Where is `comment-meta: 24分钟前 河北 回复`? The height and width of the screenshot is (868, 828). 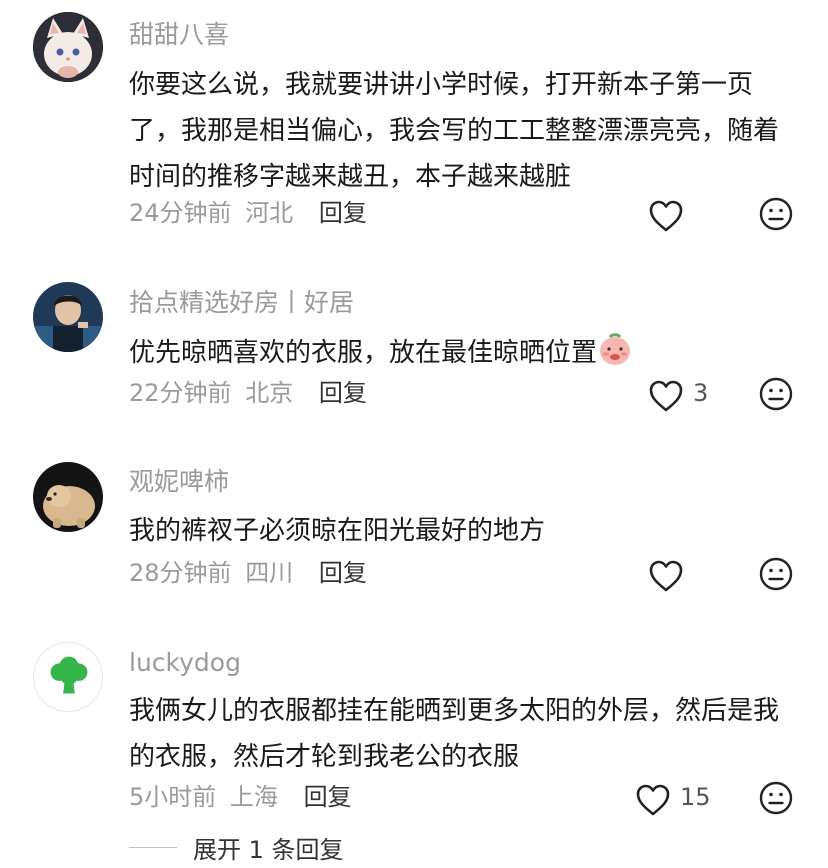
comment-meta: 24分钟前 河北 回复 is located at coordinates (248, 213).